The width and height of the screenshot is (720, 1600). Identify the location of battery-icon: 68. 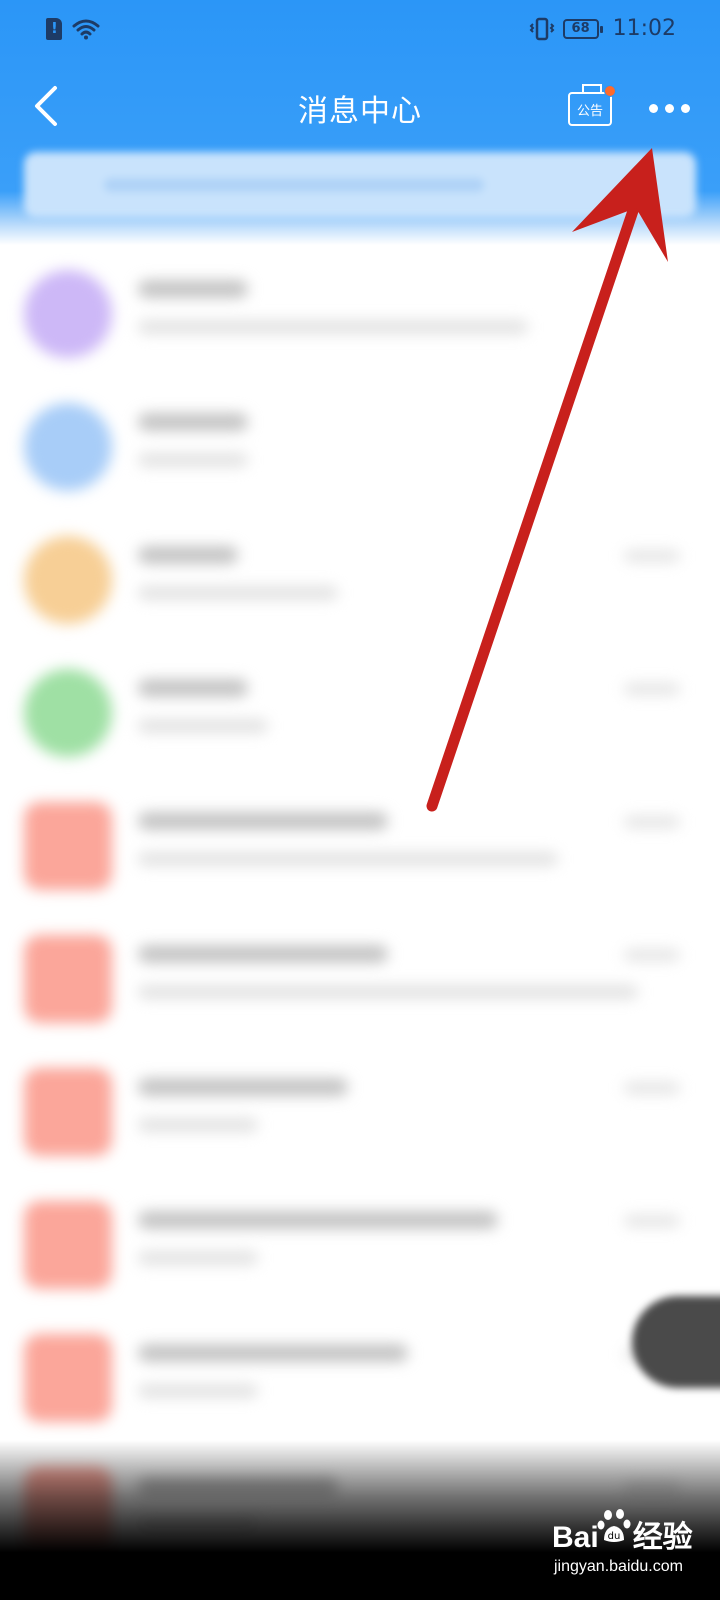
(582, 28).